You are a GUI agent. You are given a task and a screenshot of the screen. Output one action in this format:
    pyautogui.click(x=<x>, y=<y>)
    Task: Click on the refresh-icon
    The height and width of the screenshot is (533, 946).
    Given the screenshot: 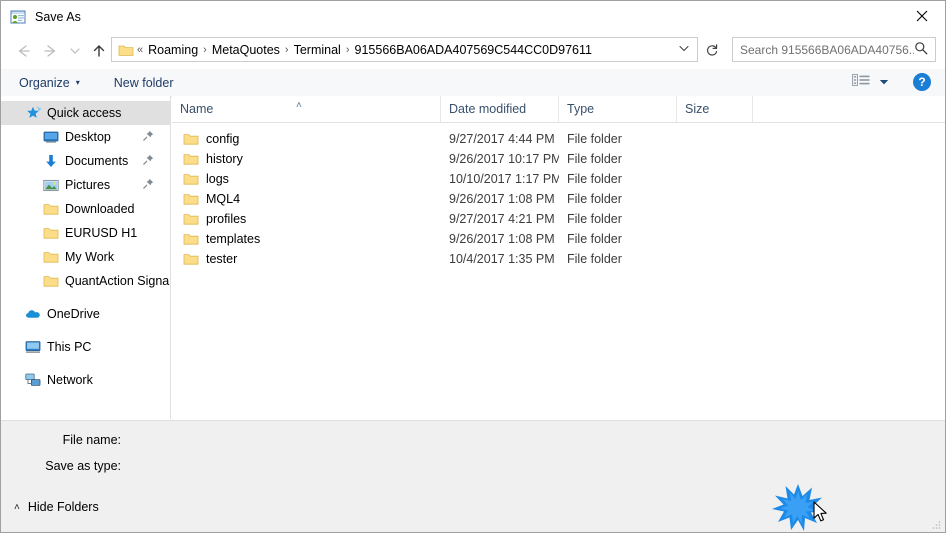 What is the action you would take?
    pyautogui.click(x=712, y=49)
    